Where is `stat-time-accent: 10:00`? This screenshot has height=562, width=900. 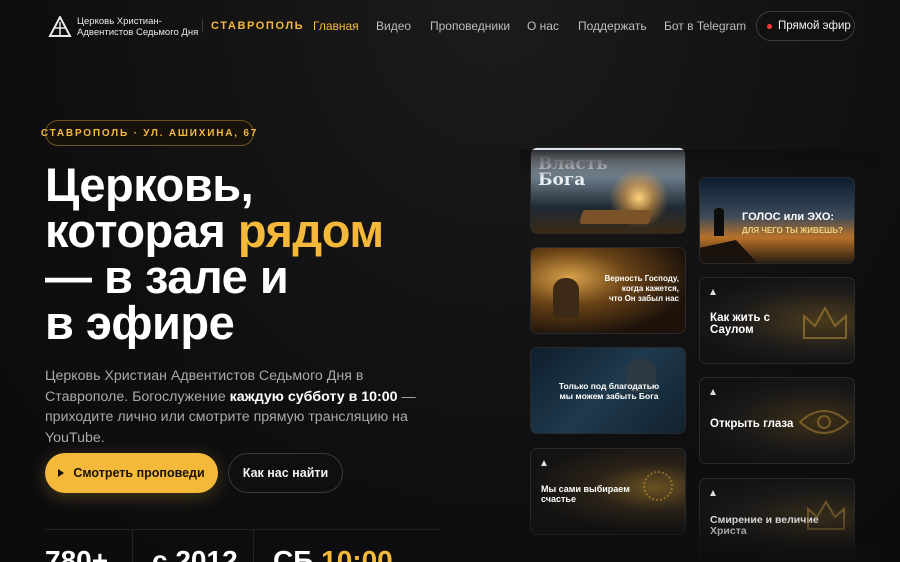
stat-time-accent: 10:00 is located at coordinates (357, 553).